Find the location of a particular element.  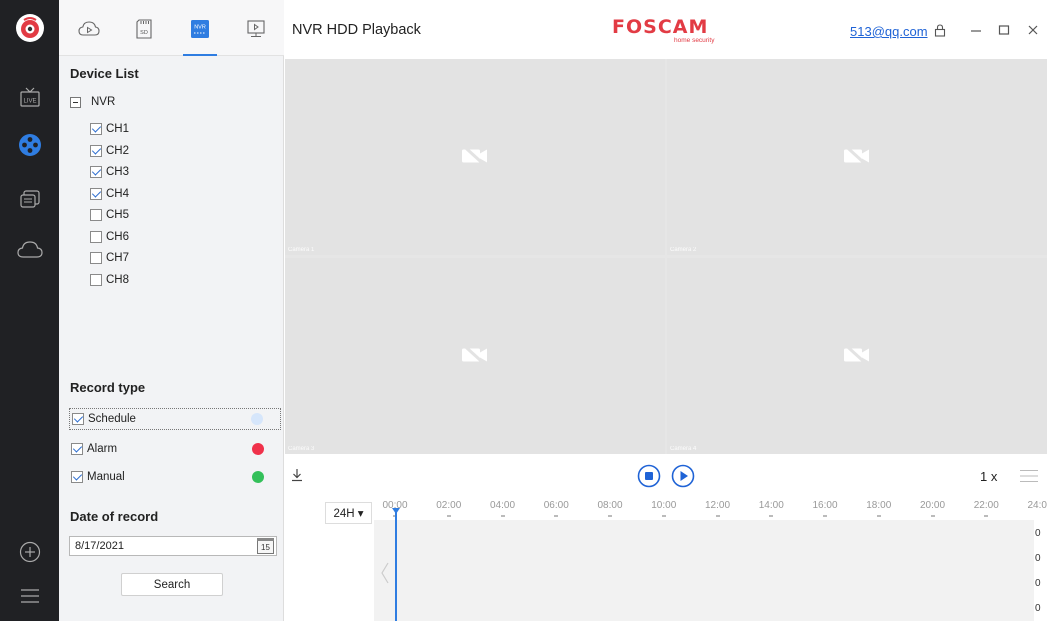

record-type-label: Manual is located at coordinates (106, 477).